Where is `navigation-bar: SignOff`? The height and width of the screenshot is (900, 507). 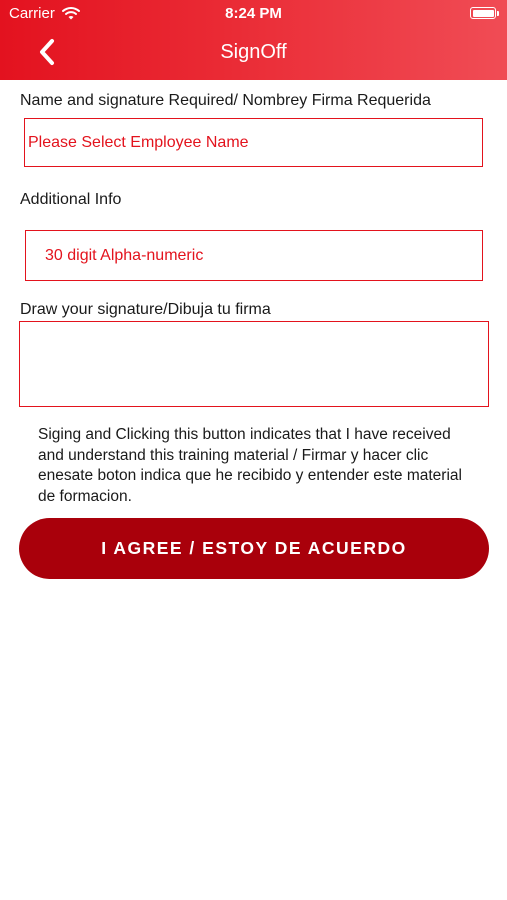 navigation-bar: SignOff is located at coordinates (253, 53).